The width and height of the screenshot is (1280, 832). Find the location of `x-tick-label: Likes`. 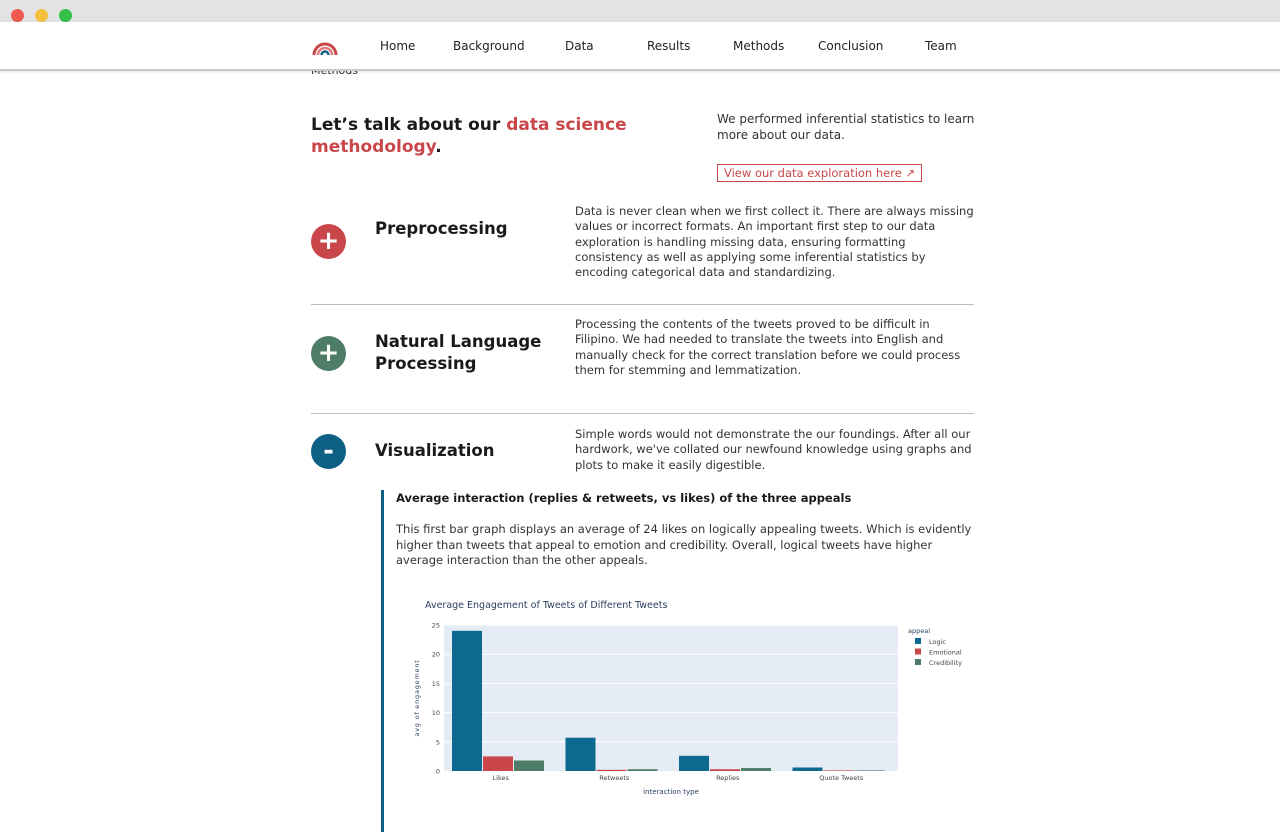

x-tick-label: Likes is located at coordinates (501, 778).